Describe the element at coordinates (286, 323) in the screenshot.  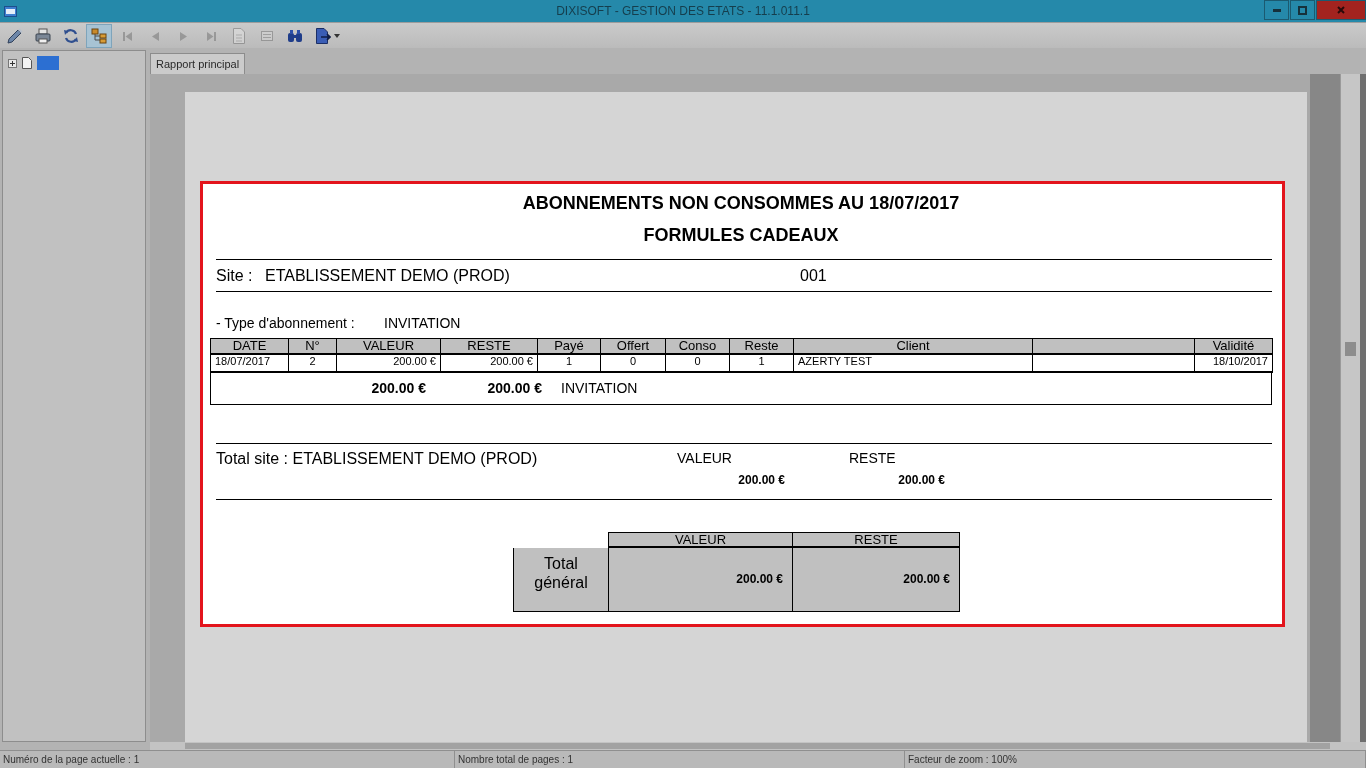
I see `subscription-type-label: - Type d'abonnement :` at that location.